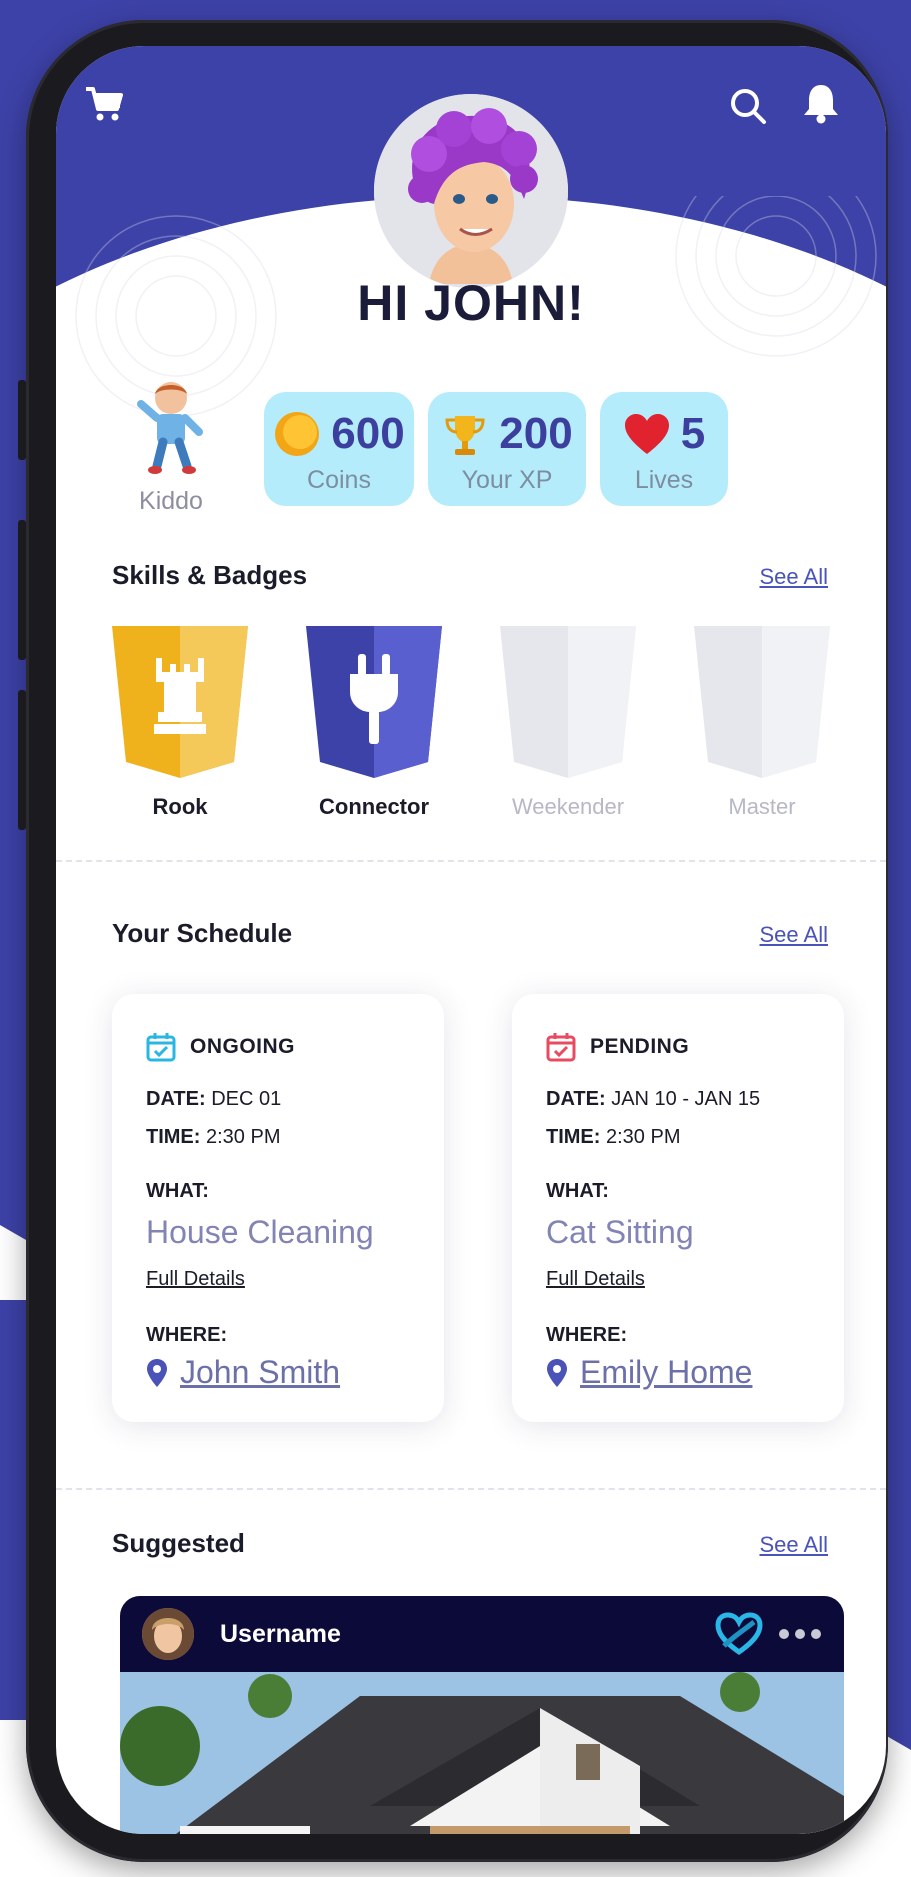 The image size is (911, 1877). Describe the element at coordinates (210, 575) in the screenshot. I see `skills-title: Skills & Badges` at that location.